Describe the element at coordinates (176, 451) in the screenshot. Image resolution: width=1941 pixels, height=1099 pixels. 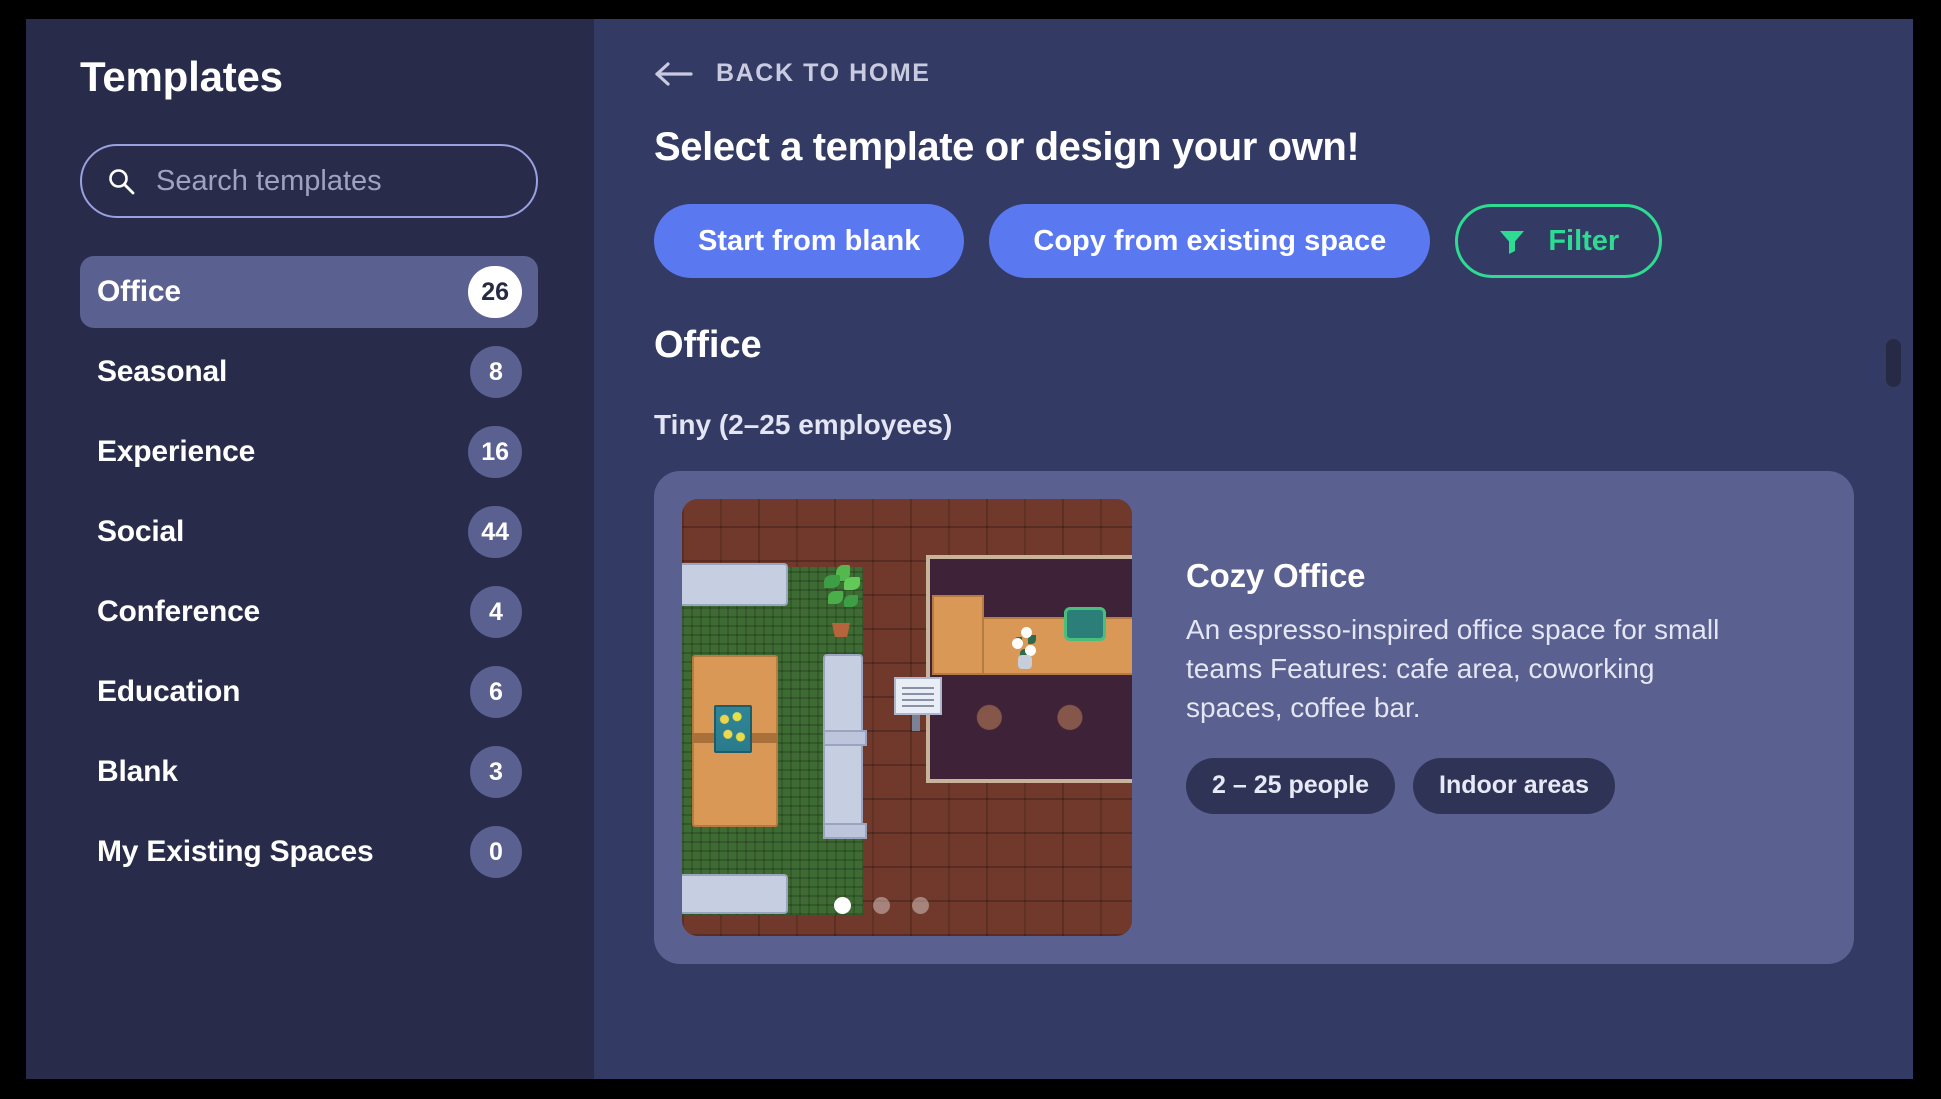
I see `sidebar-item-label: Experience` at that location.